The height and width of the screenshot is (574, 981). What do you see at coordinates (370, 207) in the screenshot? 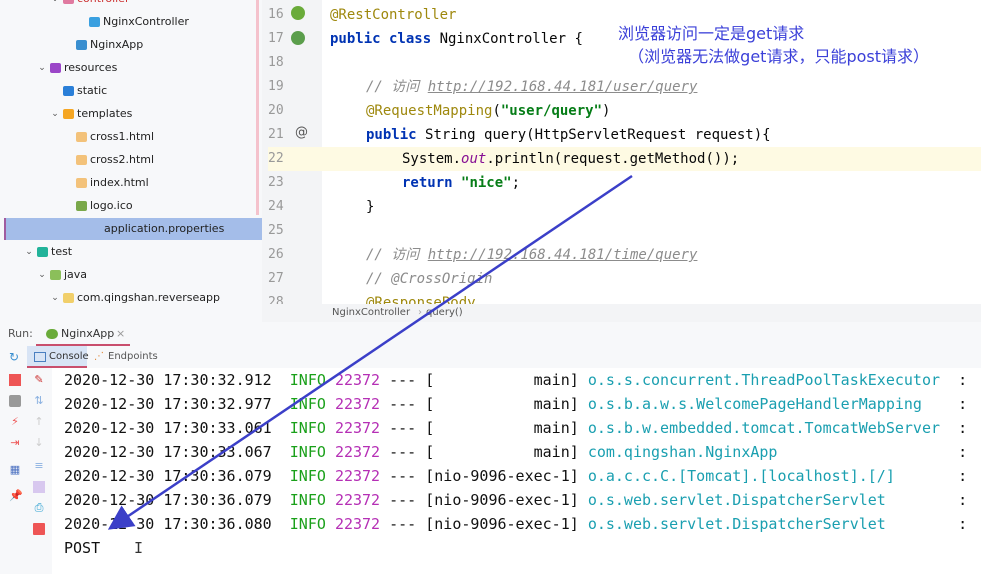
I see `code-line-24: }` at bounding box center [370, 207].